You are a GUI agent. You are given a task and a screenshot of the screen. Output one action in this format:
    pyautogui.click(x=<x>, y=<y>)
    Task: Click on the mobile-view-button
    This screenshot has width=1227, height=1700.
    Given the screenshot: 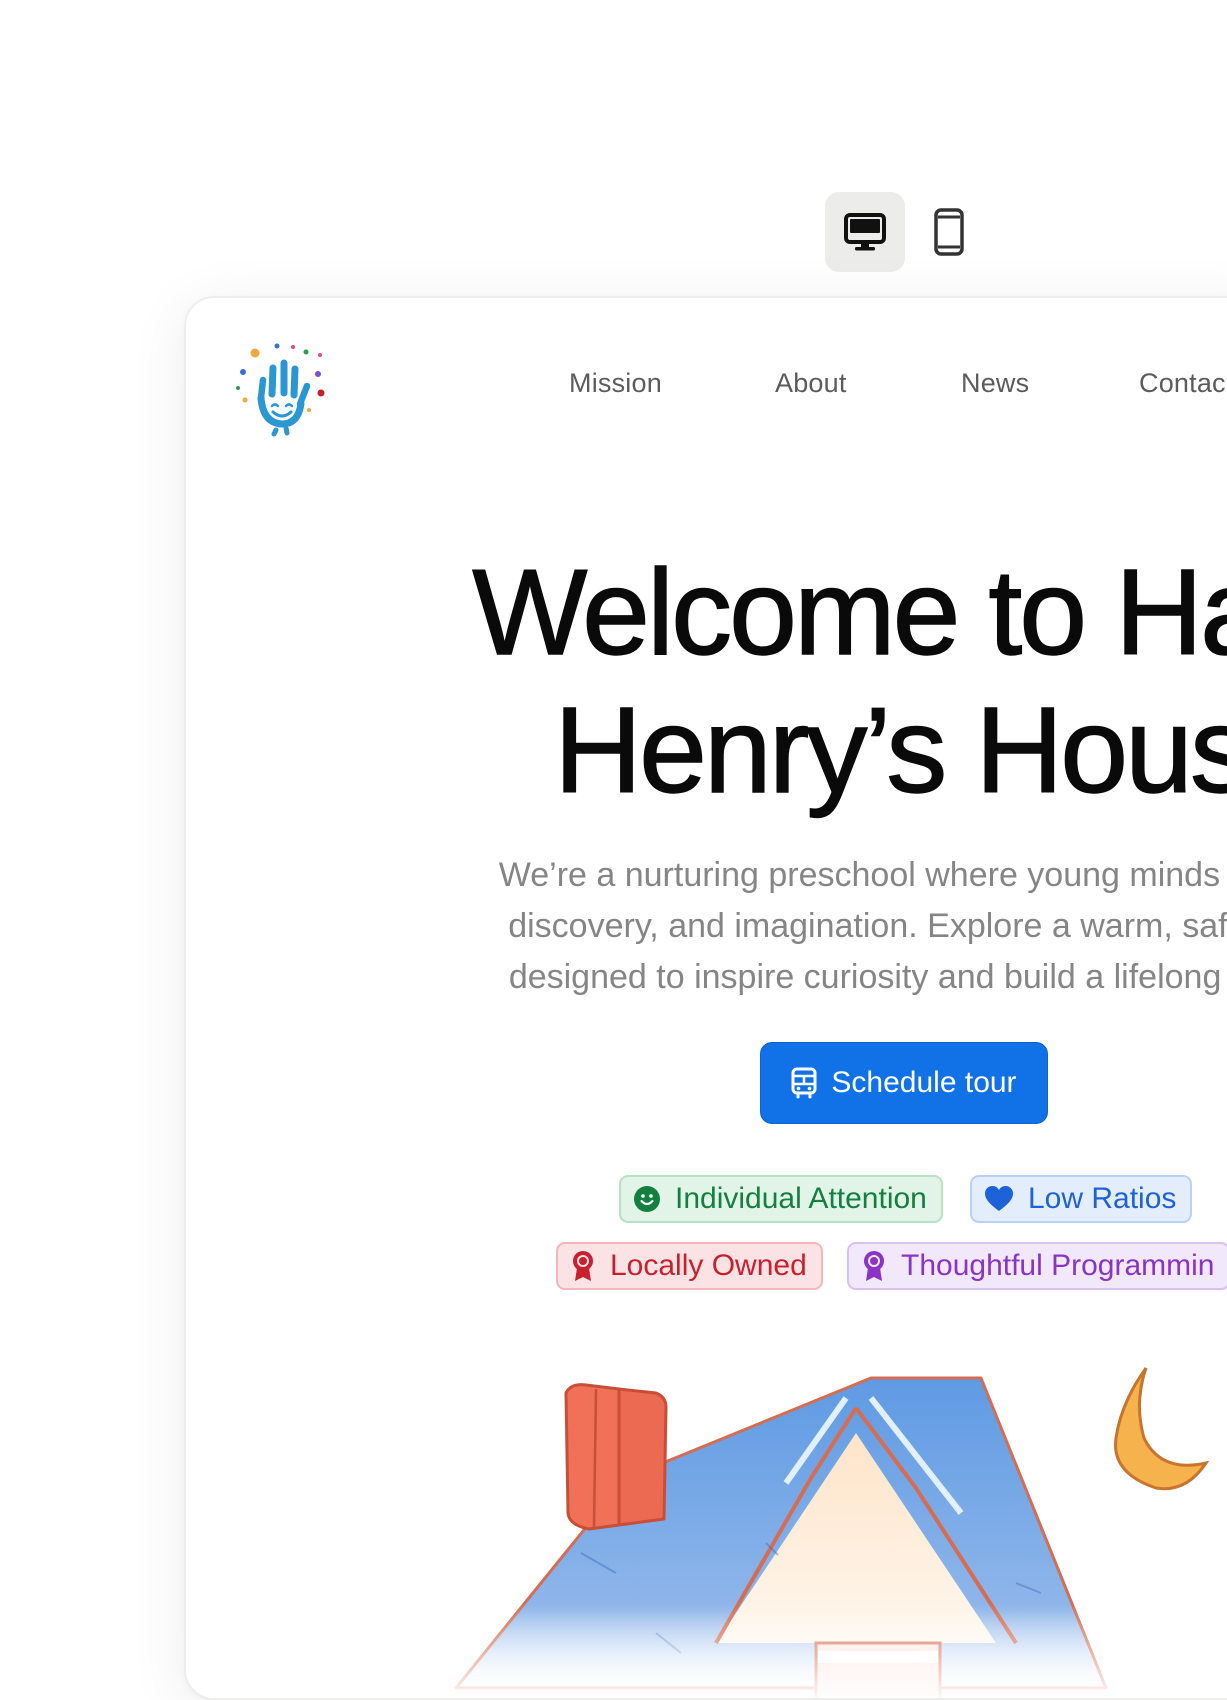 What is the action you would take?
    pyautogui.click(x=949, y=232)
    